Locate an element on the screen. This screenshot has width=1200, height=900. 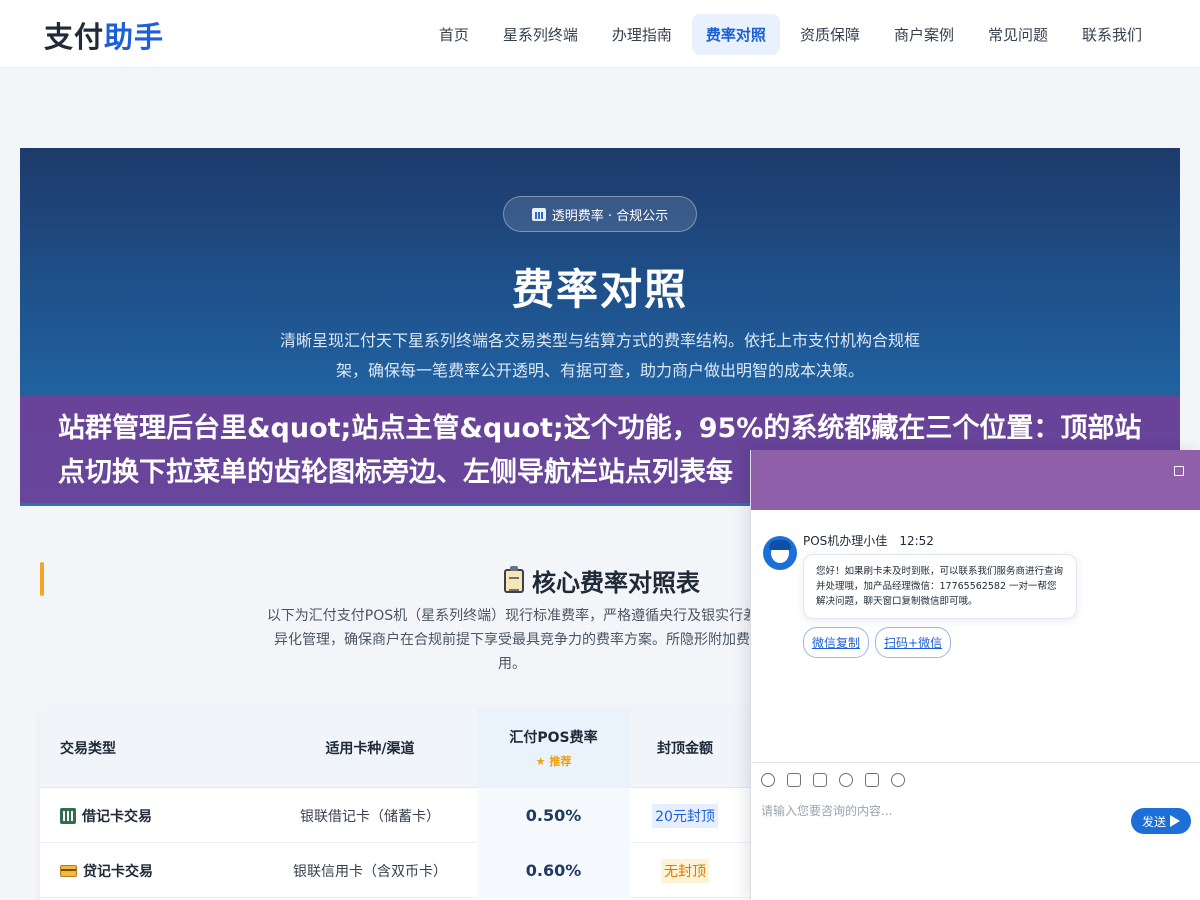
hero-badge: 透明费率 · 合规公示 is located at coordinates (600, 214).